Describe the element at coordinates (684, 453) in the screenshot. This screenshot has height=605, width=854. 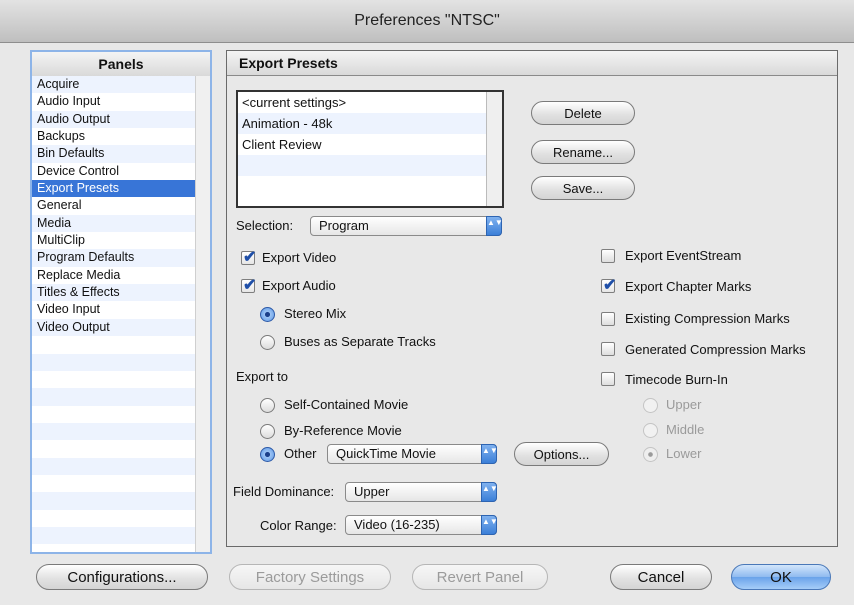
I see `timecode-lower-label: Lower` at that location.